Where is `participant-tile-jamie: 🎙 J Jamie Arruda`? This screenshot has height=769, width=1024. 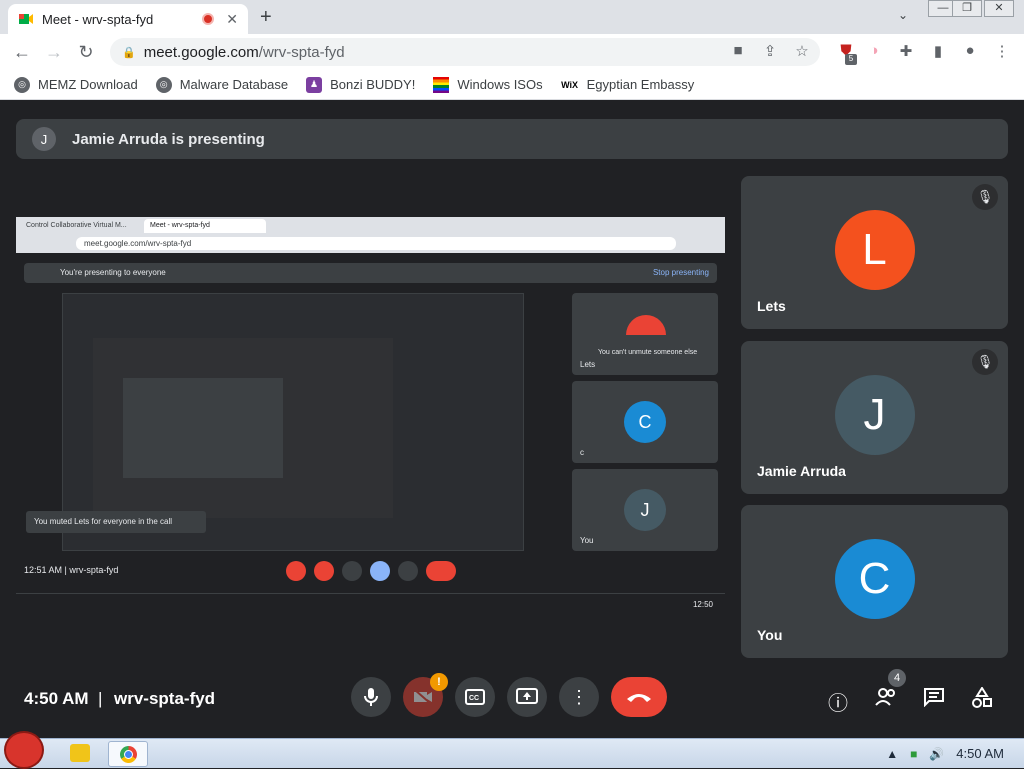
participant-tile-jamie: 🎙 J Jamie Arruda is located at coordinates (874, 417).